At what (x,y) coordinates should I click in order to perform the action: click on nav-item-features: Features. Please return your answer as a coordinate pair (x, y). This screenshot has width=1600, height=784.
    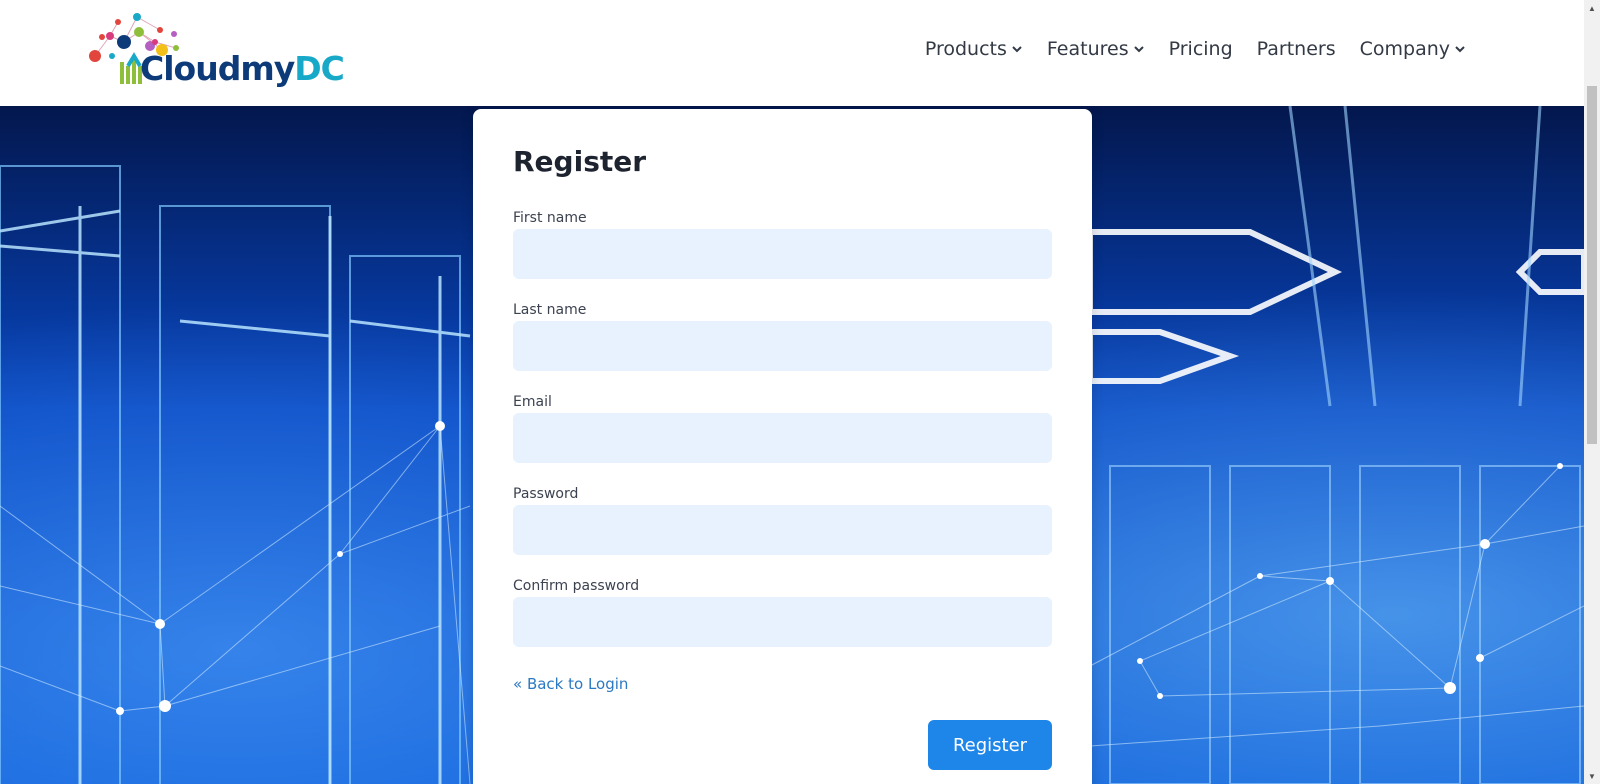
    Looking at the image, I should click on (1096, 49).